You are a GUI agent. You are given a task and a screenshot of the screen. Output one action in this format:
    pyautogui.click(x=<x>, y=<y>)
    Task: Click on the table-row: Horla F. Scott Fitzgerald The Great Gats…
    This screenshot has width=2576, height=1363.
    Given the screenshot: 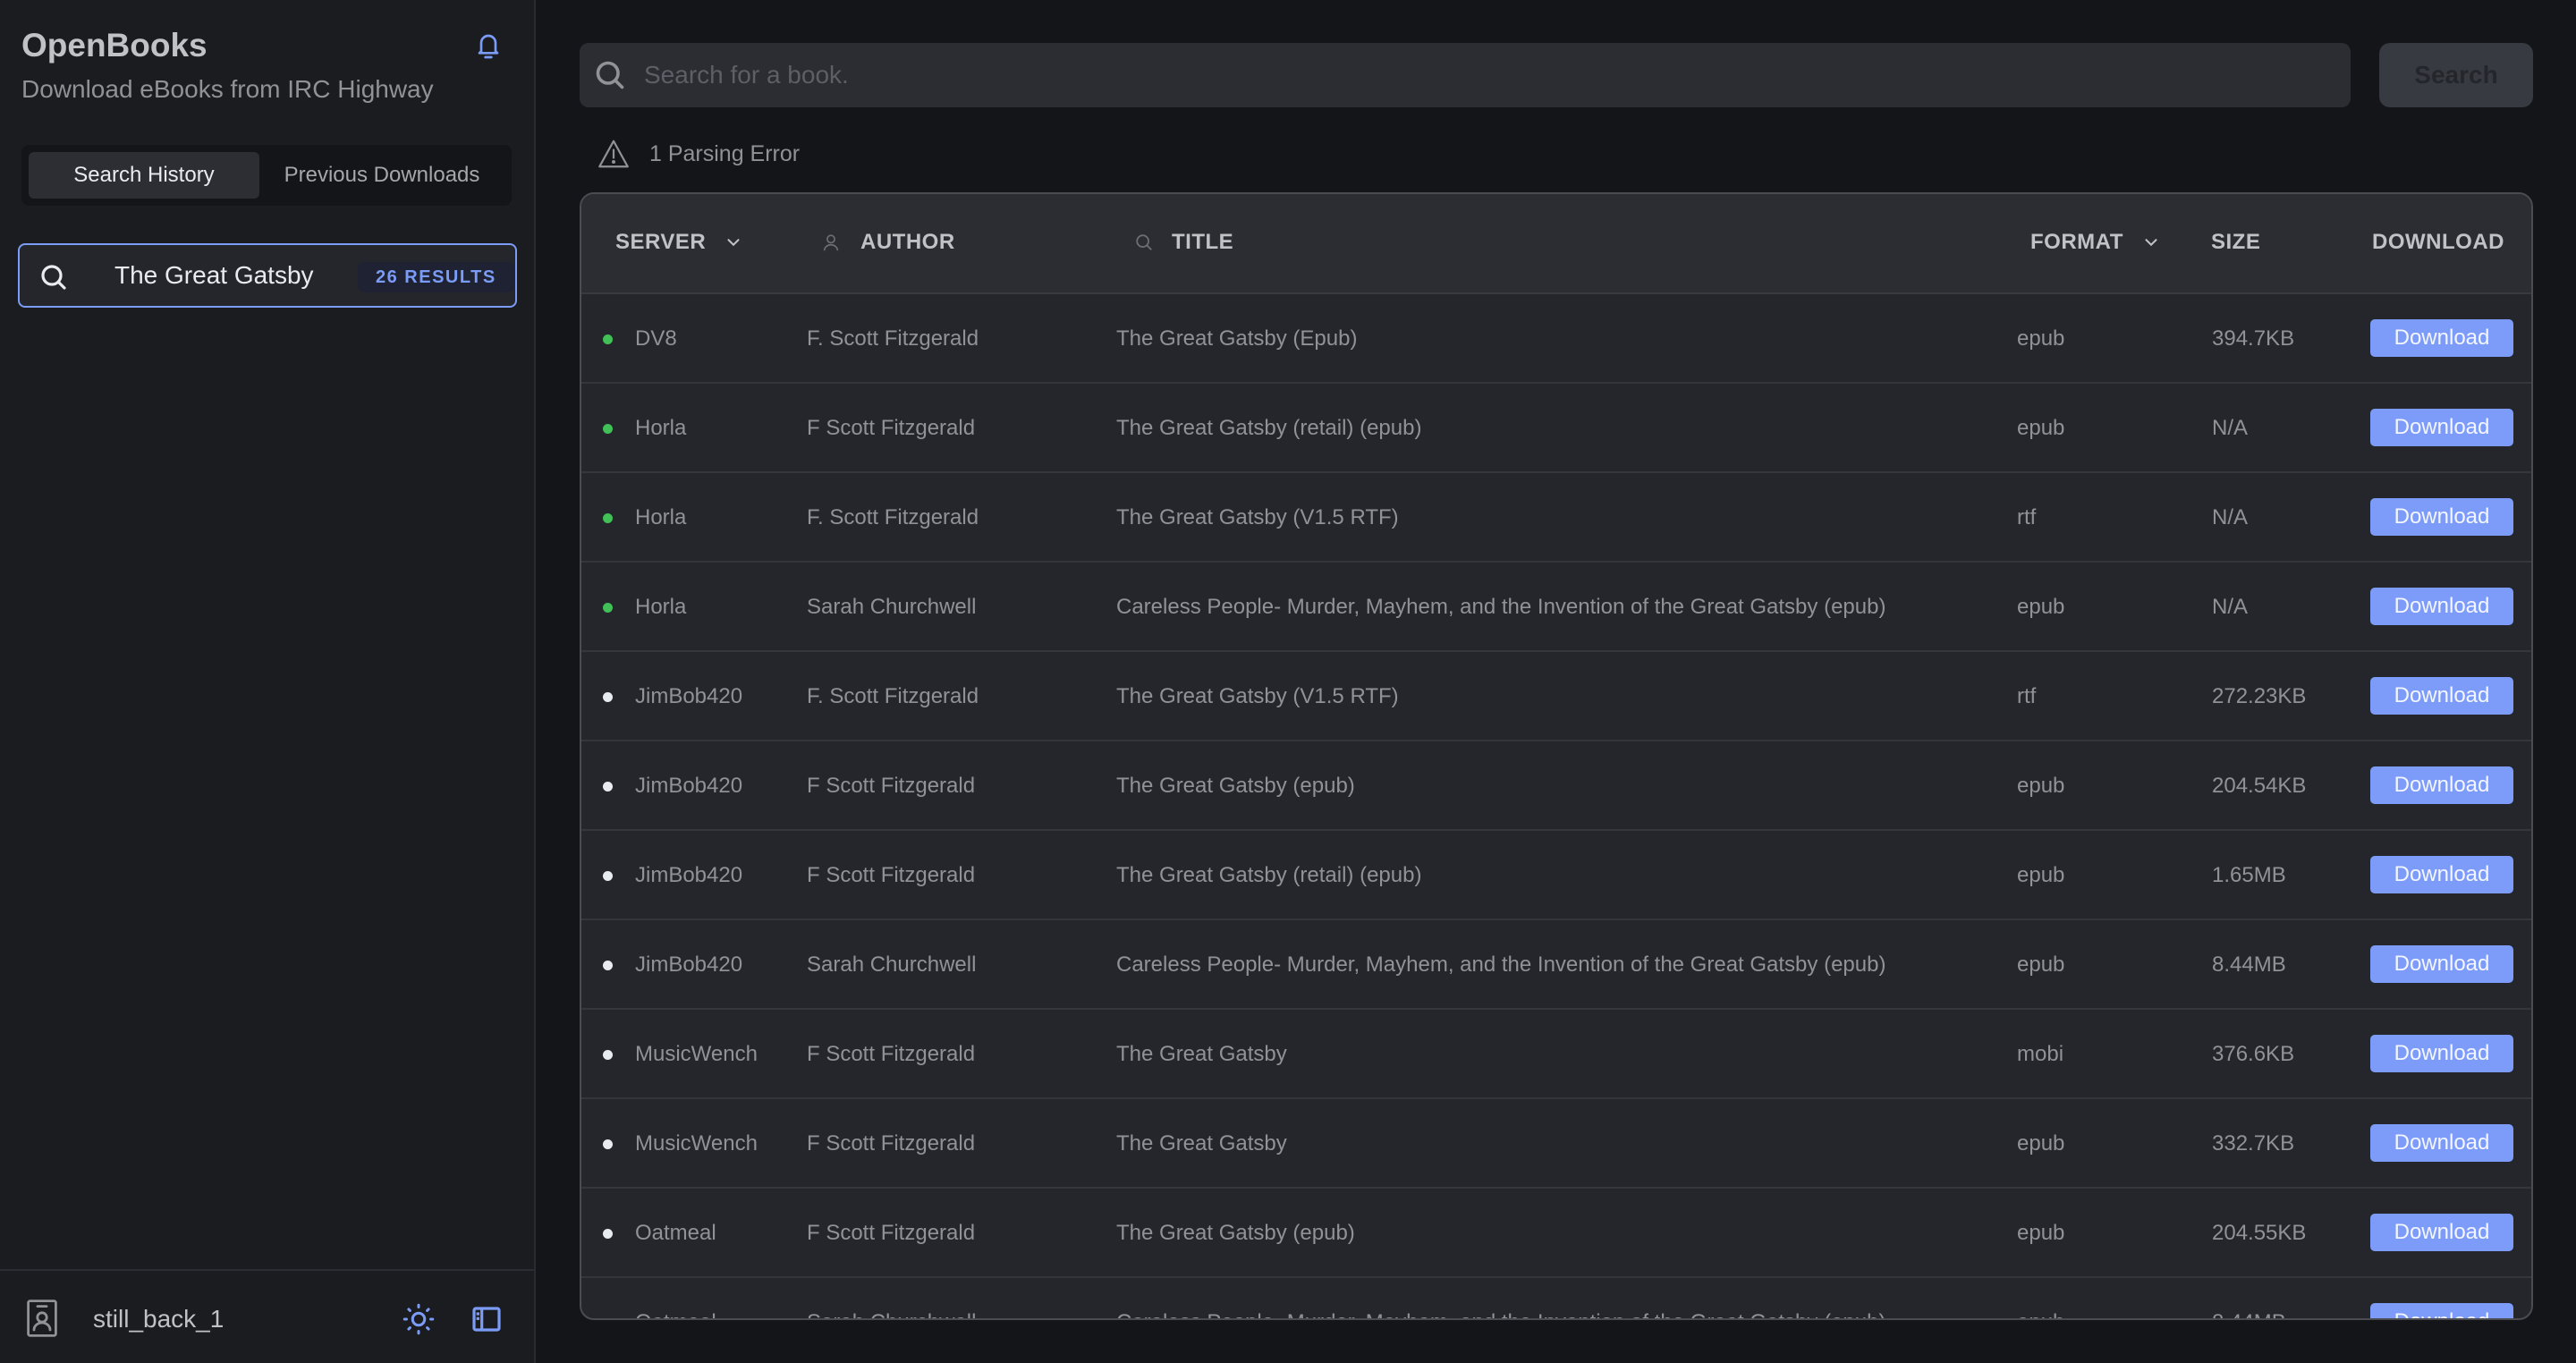 What is the action you would take?
    pyautogui.click(x=1556, y=518)
    